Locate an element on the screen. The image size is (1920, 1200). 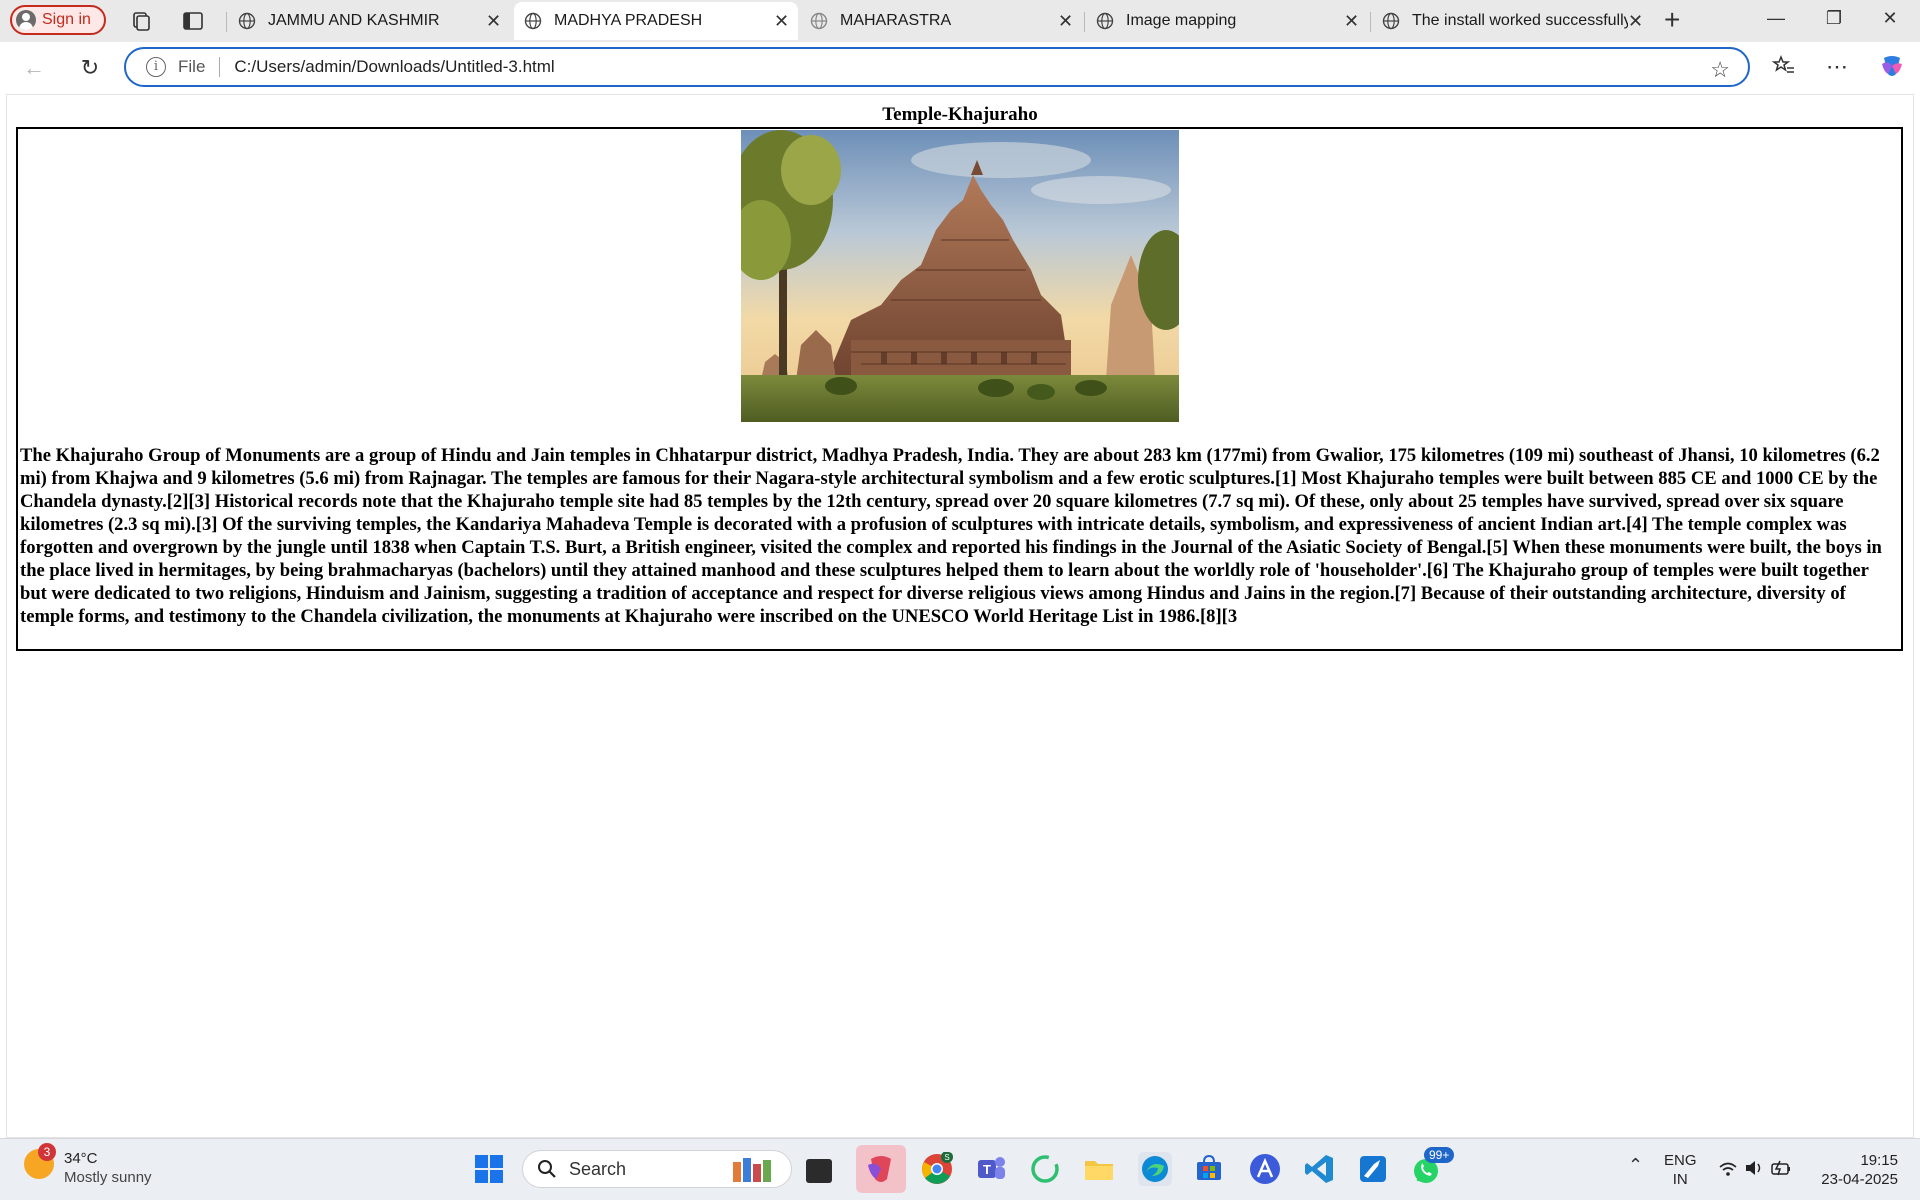
weather-widget: 3 34°C Mostly sunny is located at coordinates (88, 1165).